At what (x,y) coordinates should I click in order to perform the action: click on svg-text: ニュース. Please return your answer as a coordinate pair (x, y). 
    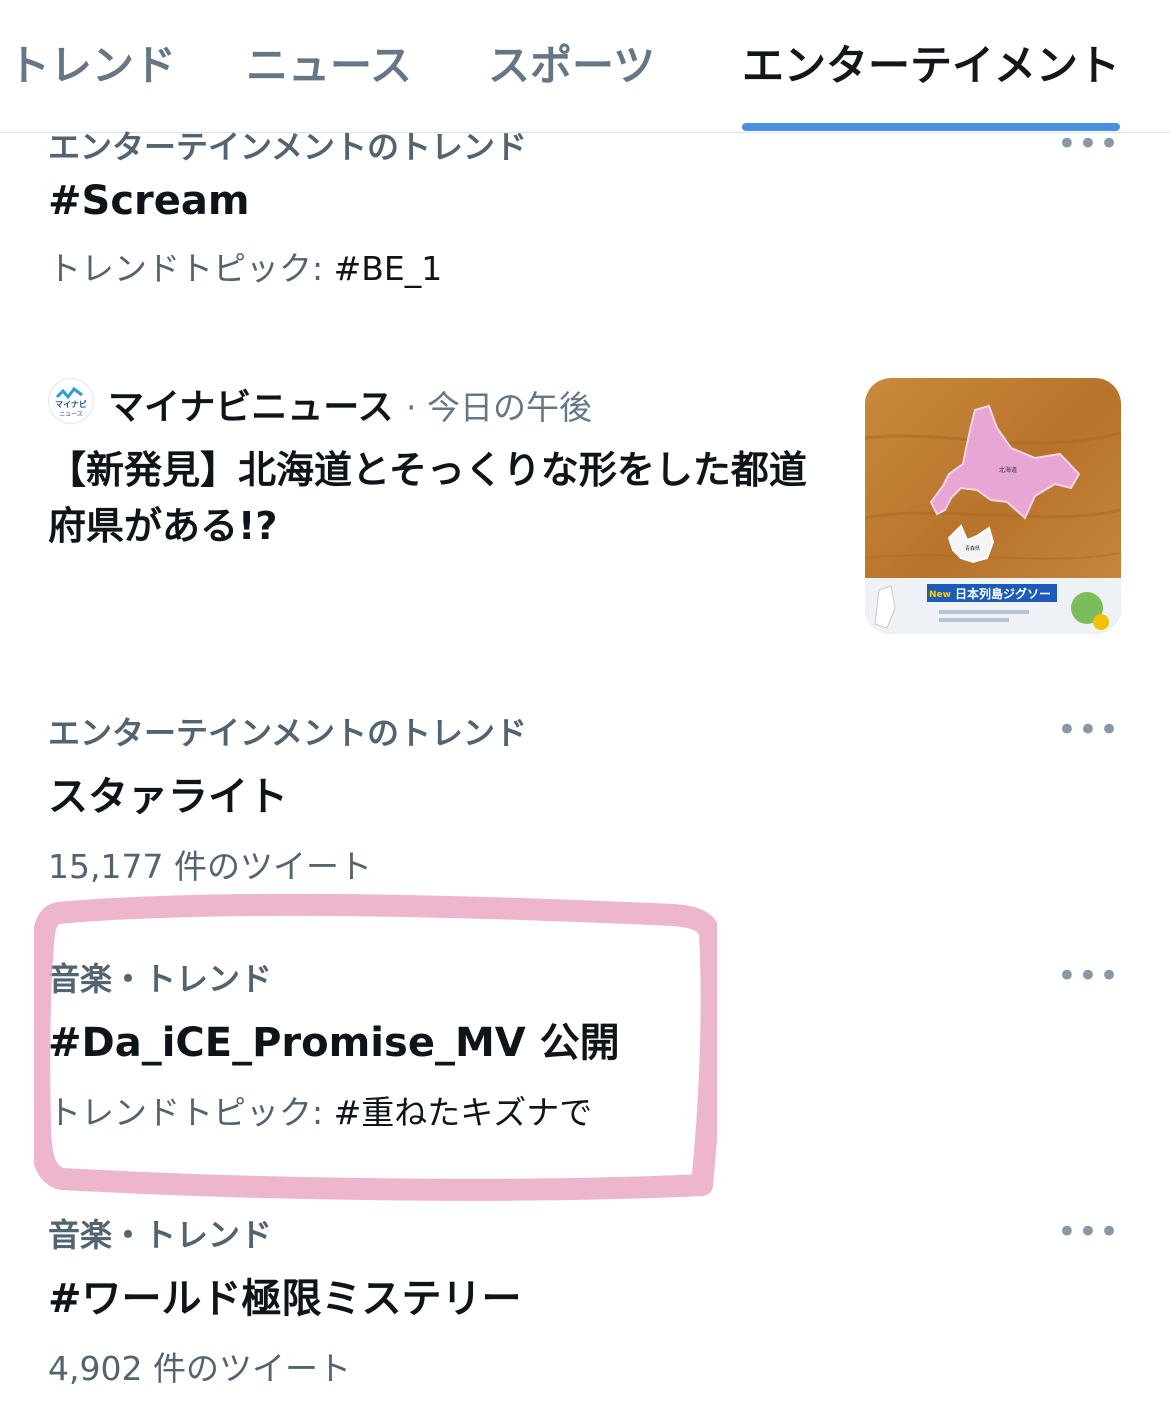
    Looking at the image, I should click on (71, 414).